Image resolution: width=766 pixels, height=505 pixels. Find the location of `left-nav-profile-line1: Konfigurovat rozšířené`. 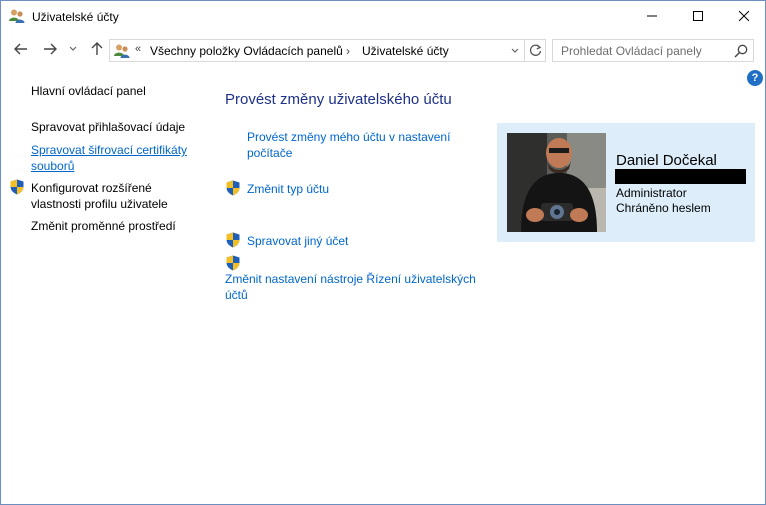

left-nav-profile-line1: Konfigurovat rozšířené is located at coordinates (91, 188).